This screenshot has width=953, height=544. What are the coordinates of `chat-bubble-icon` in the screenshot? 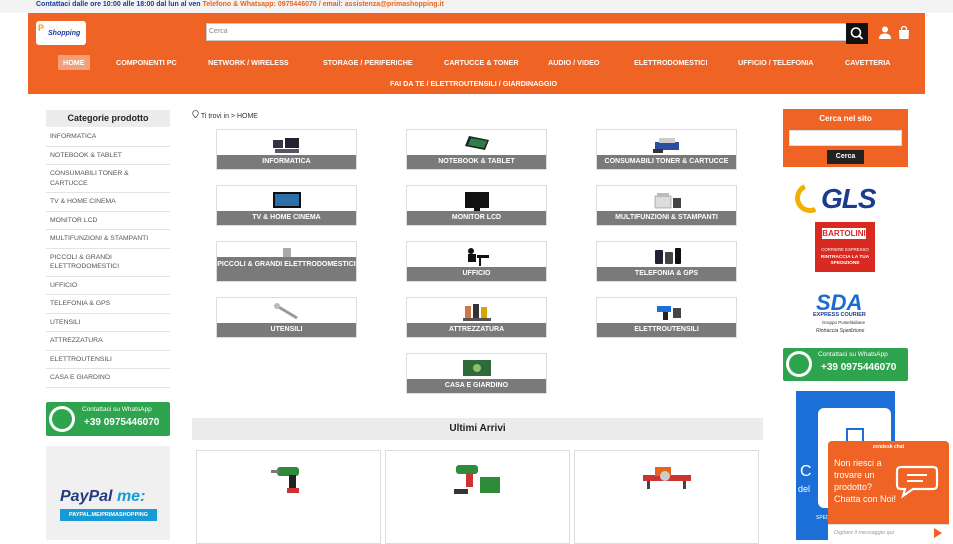 It's located at (917, 482).